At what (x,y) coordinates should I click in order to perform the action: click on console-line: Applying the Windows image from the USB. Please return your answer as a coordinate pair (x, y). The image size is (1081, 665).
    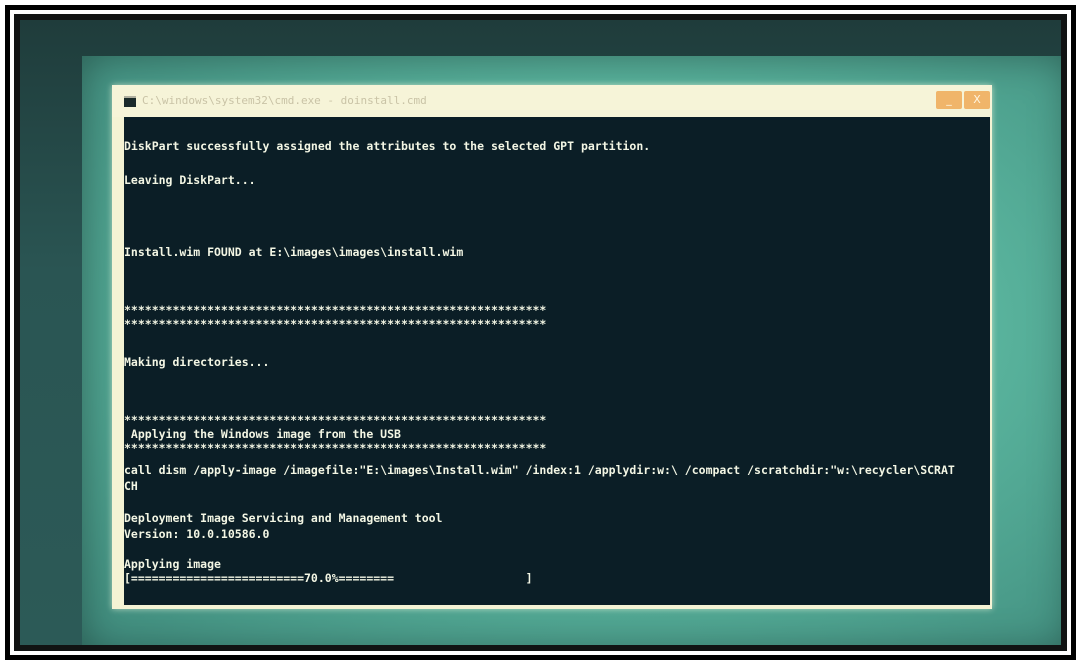
    Looking at the image, I should click on (262, 434).